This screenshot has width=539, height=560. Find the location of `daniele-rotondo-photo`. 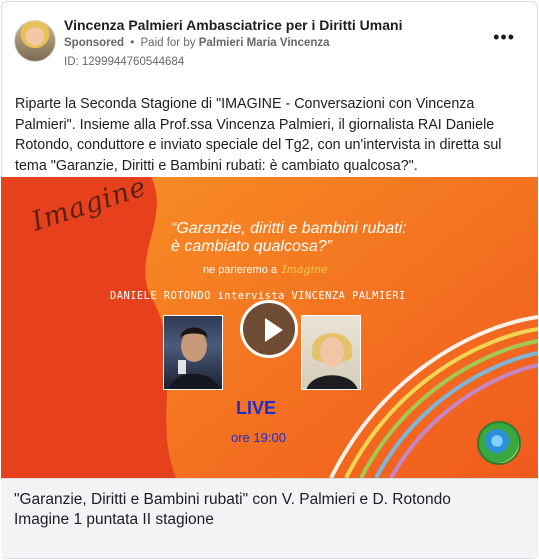

daniele-rotondo-photo is located at coordinates (193, 352).